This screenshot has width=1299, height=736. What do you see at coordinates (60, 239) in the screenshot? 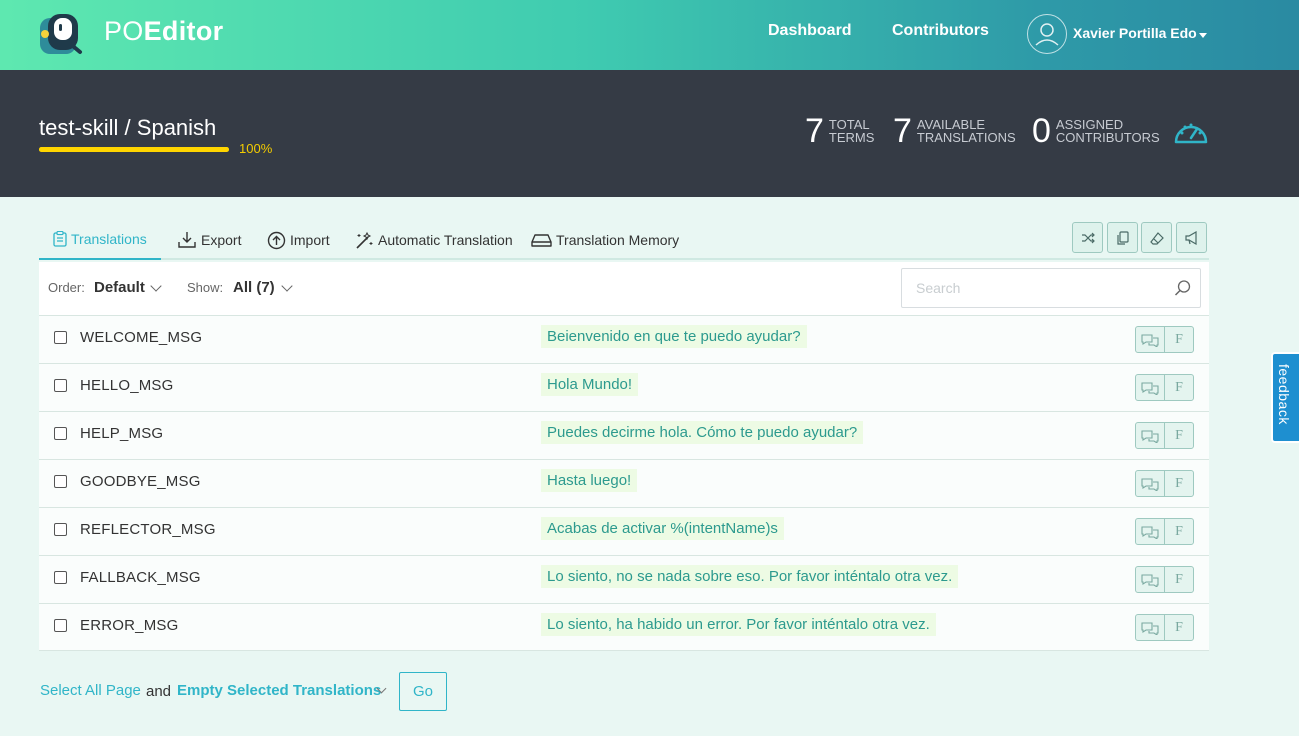
I see `clipboard-icon` at bounding box center [60, 239].